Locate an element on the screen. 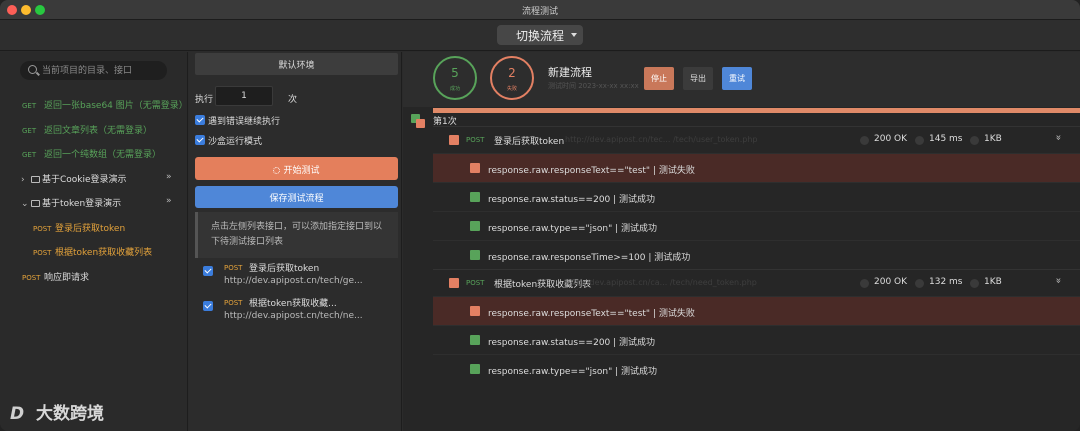  exec-count-input is located at coordinates (244, 96).